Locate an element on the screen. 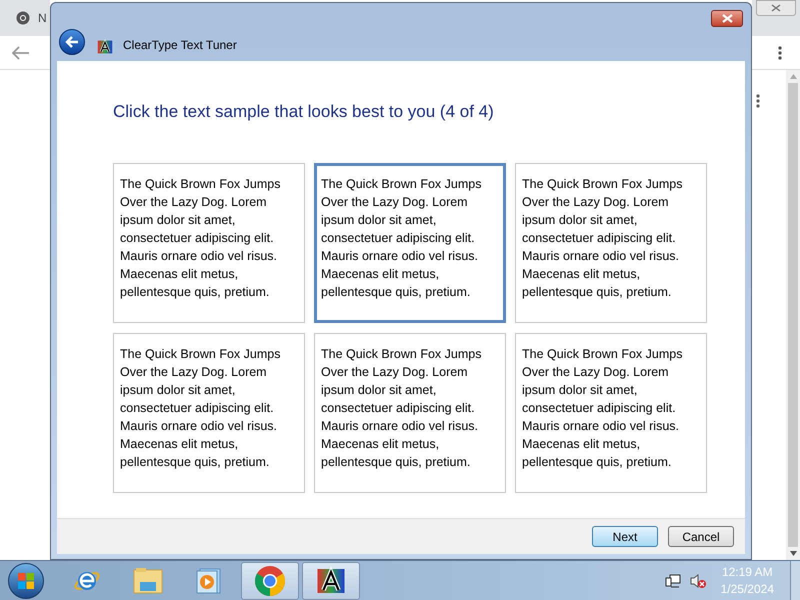 This screenshot has width=800, height=600. back-button is located at coordinates (72, 42).